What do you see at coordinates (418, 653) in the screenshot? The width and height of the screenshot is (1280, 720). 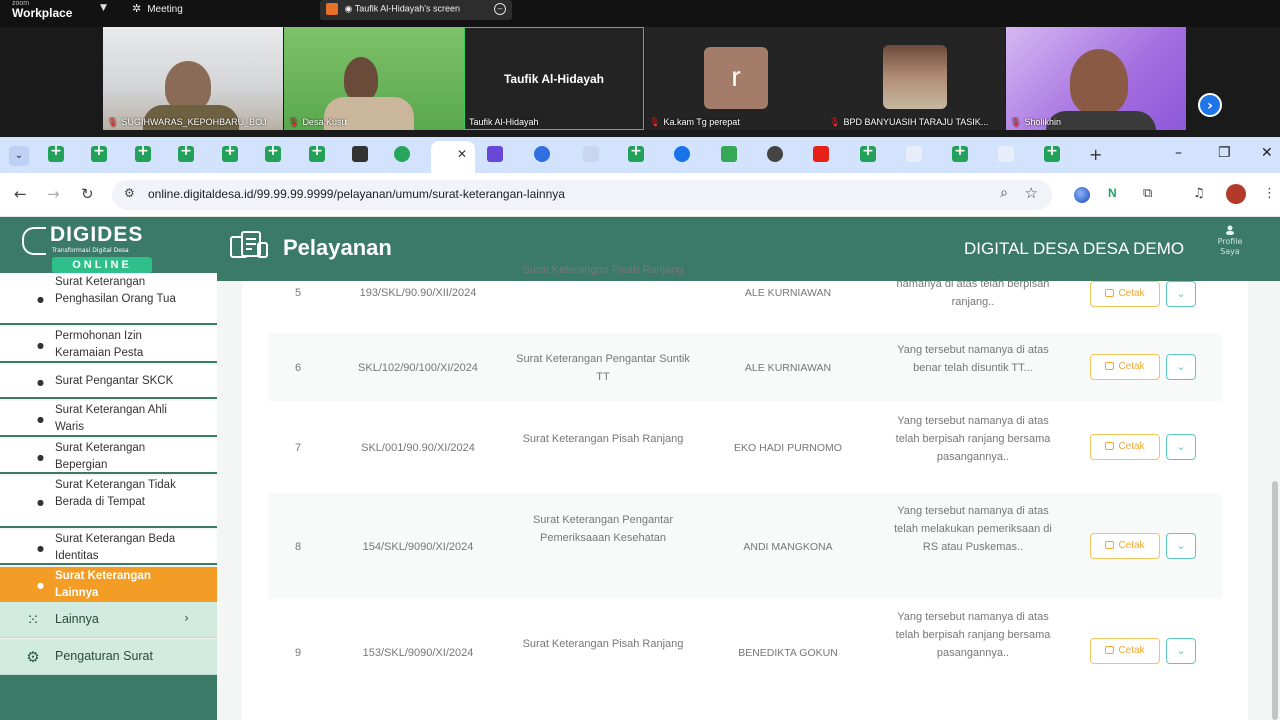 I see `cell-nomor-surat: 153/SKL/9090/XI/2024` at bounding box center [418, 653].